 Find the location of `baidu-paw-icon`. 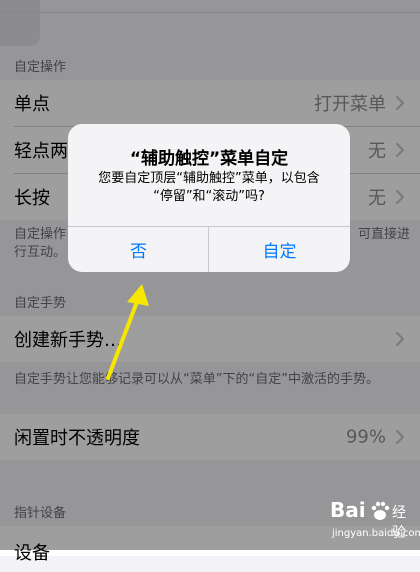

baidu-paw-icon is located at coordinates (380, 510).